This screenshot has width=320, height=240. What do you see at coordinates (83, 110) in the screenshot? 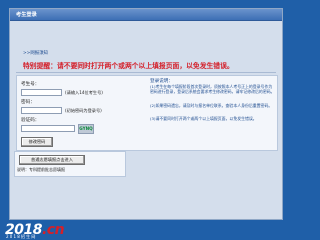
I see `password-hint: (初始密码为登录号)` at bounding box center [83, 110].